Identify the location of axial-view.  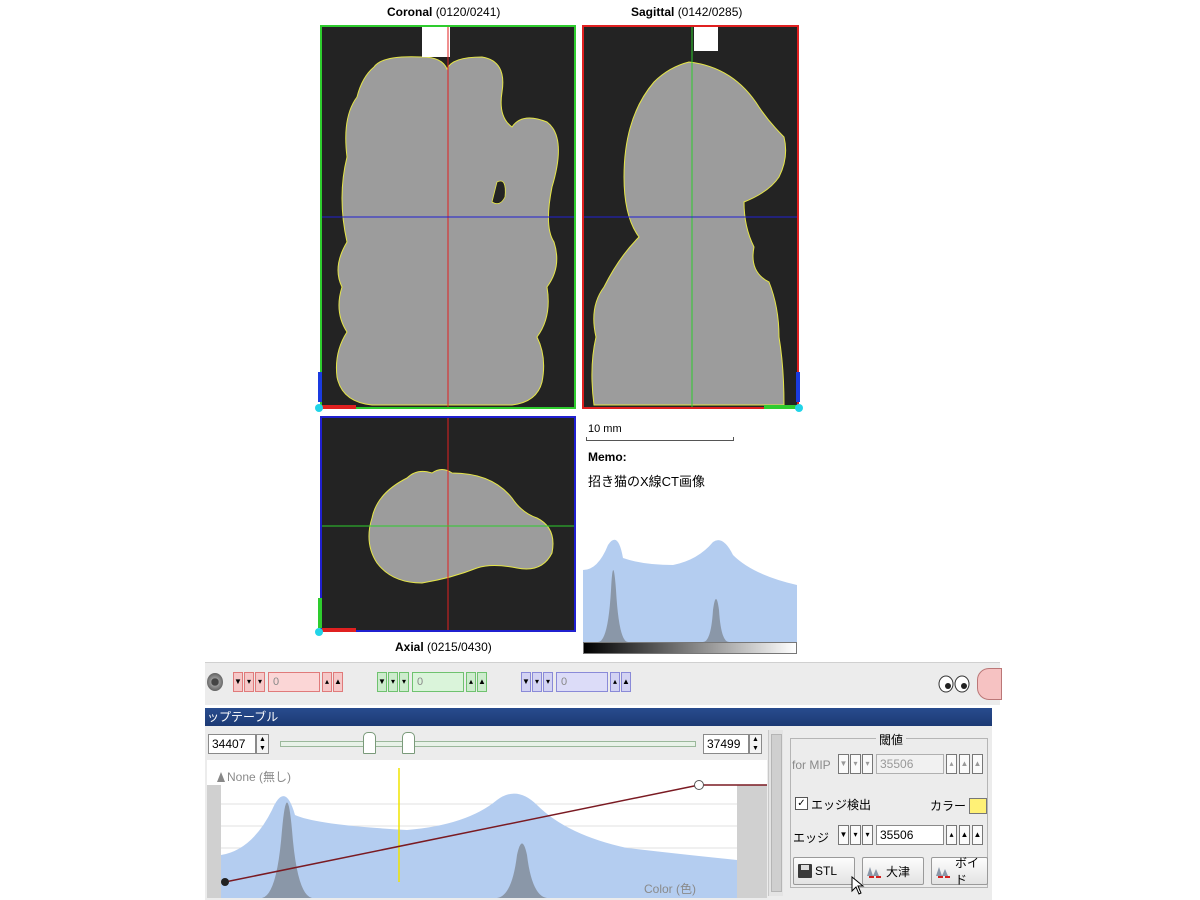
(448, 524).